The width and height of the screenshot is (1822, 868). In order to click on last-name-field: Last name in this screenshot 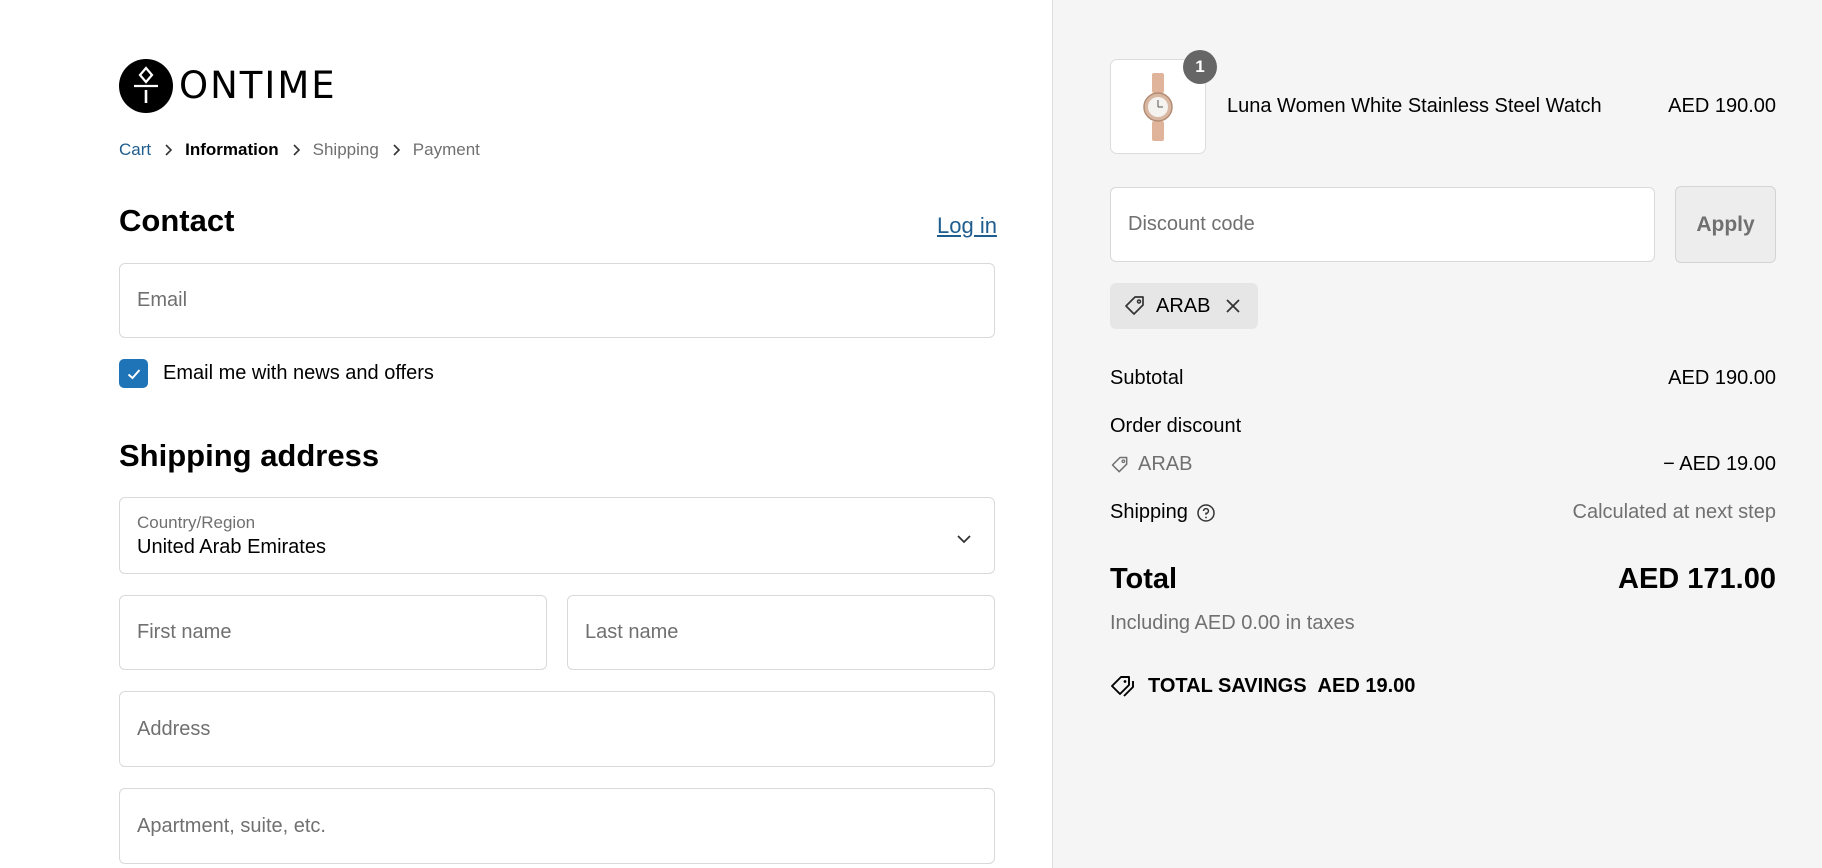, I will do `click(781, 632)`.